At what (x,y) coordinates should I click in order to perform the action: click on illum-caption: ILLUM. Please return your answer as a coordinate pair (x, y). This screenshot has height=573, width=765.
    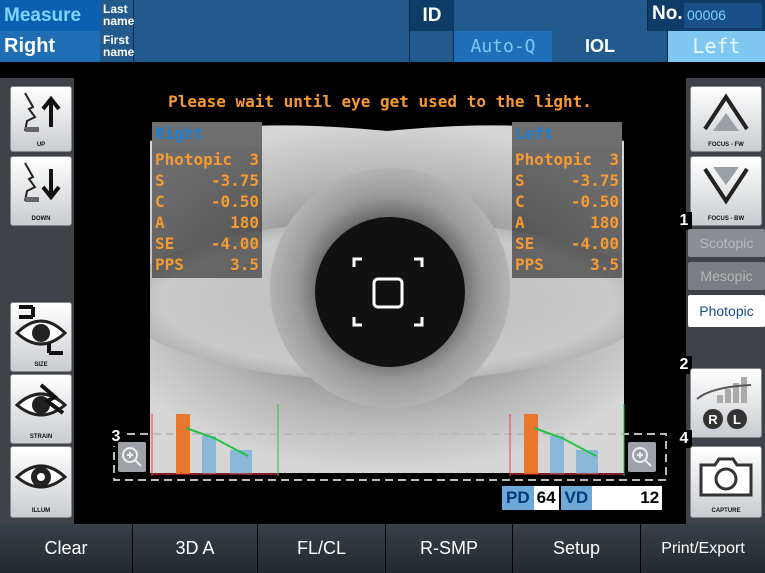
    Looking at the image, I should click on (41, 511).